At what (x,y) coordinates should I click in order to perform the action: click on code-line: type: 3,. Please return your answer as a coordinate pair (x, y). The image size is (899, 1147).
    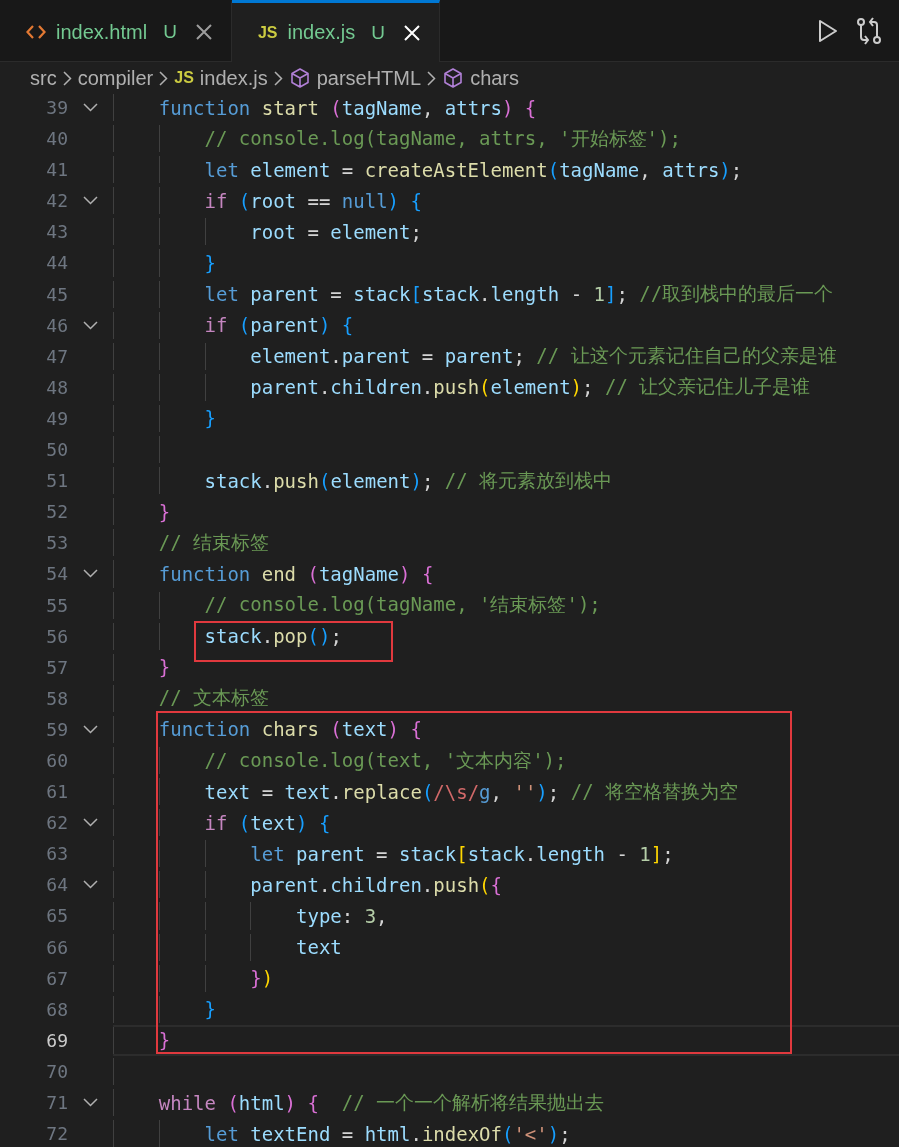
    Looking at the image, I should click on (250, 916).